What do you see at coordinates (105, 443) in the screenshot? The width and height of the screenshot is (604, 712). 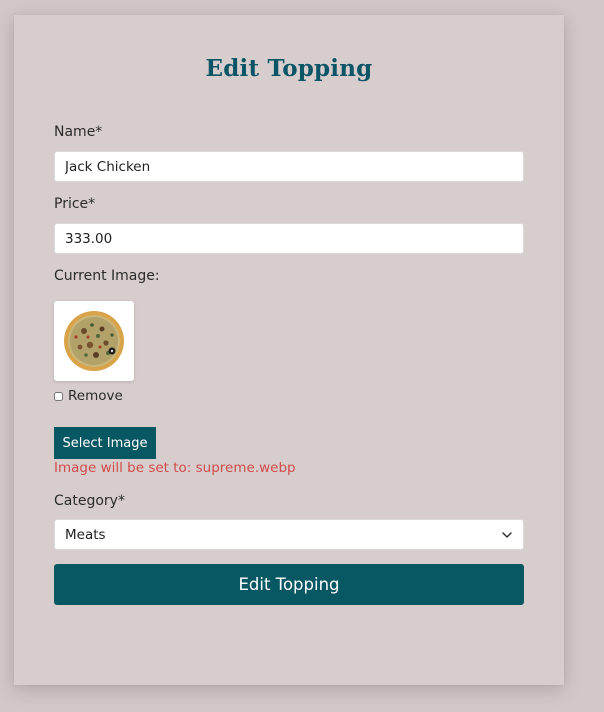 I see `select-image-button: Select Image` at bounding box center [105, 443].